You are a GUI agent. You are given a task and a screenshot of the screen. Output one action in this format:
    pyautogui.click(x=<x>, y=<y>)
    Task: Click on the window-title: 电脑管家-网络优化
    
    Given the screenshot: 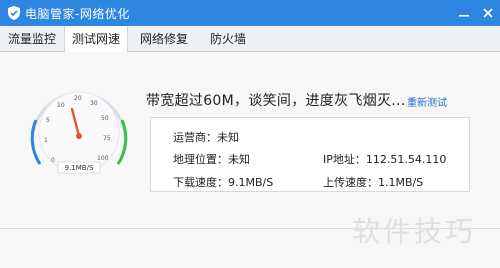 What is the action you would take?
    pyautogui.click(x=77, y=14)
    